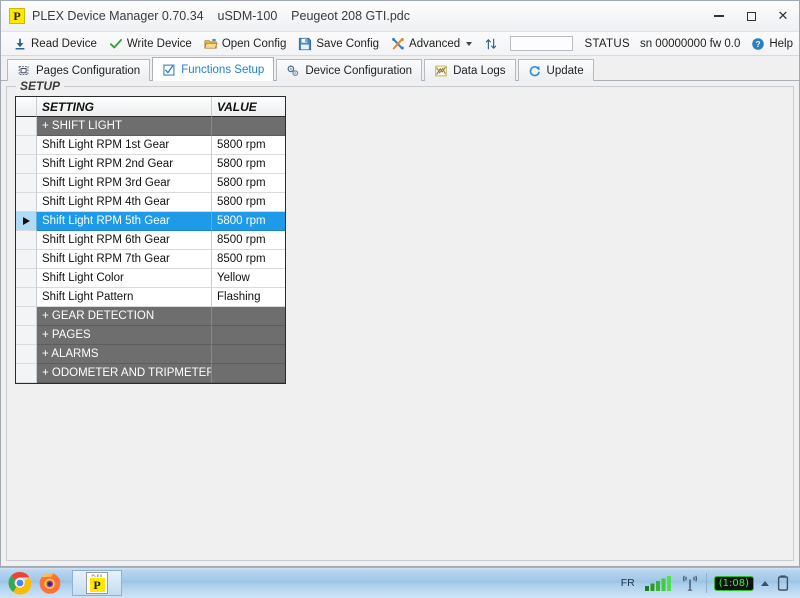  What do you see at coordinates (213, 69) in the screenshot?
I see `tab-functions-setup: Functions Setup` at bounding box center [213, 69].